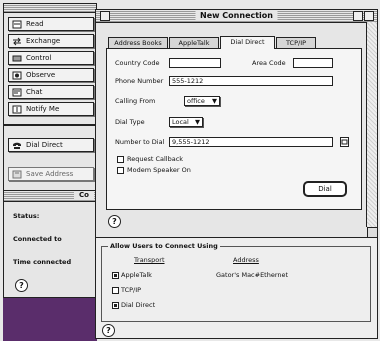 This screenshot has width=380, height=341. What do you see at coordinates (246, 260) in the screenshot?
I see `address-column-header: Address` at bounding box center [246, 260].